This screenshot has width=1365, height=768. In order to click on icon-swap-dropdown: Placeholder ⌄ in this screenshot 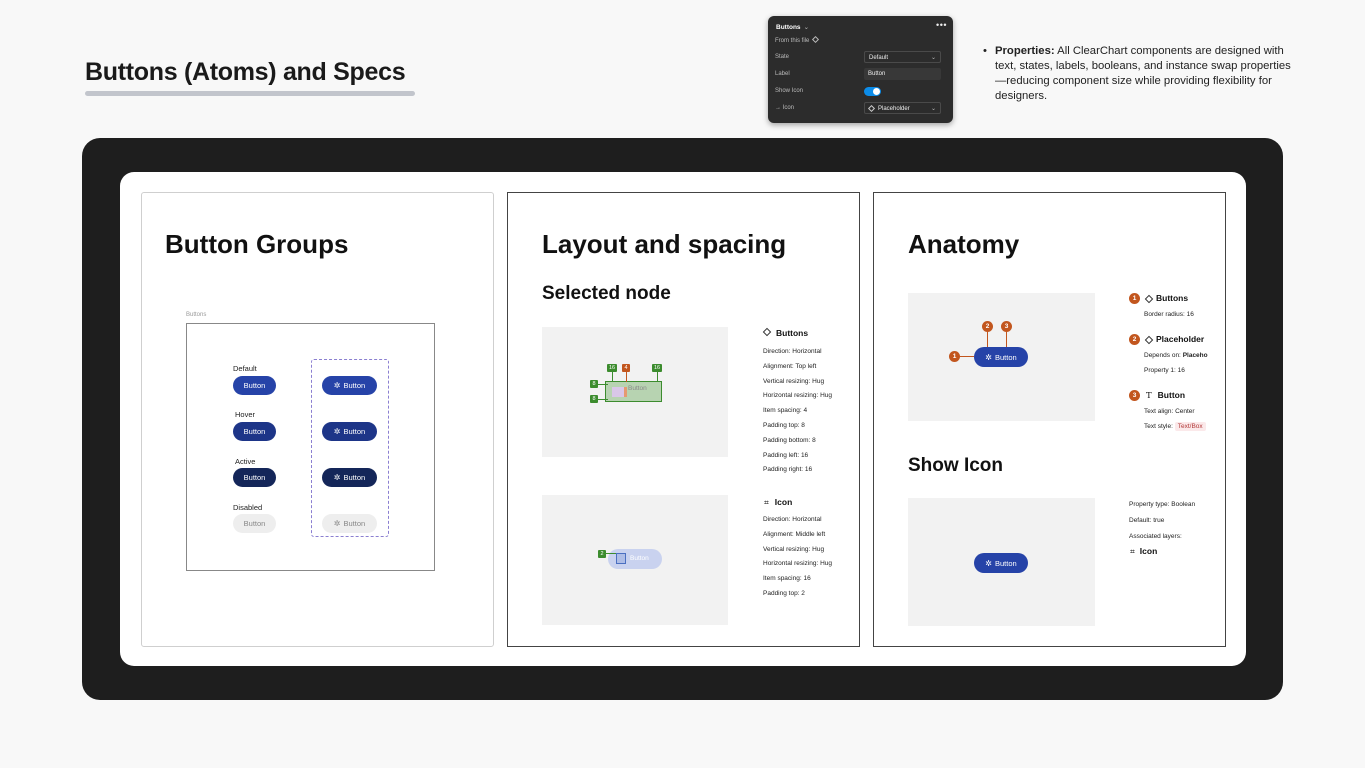, I will do `click(902, 108)`.